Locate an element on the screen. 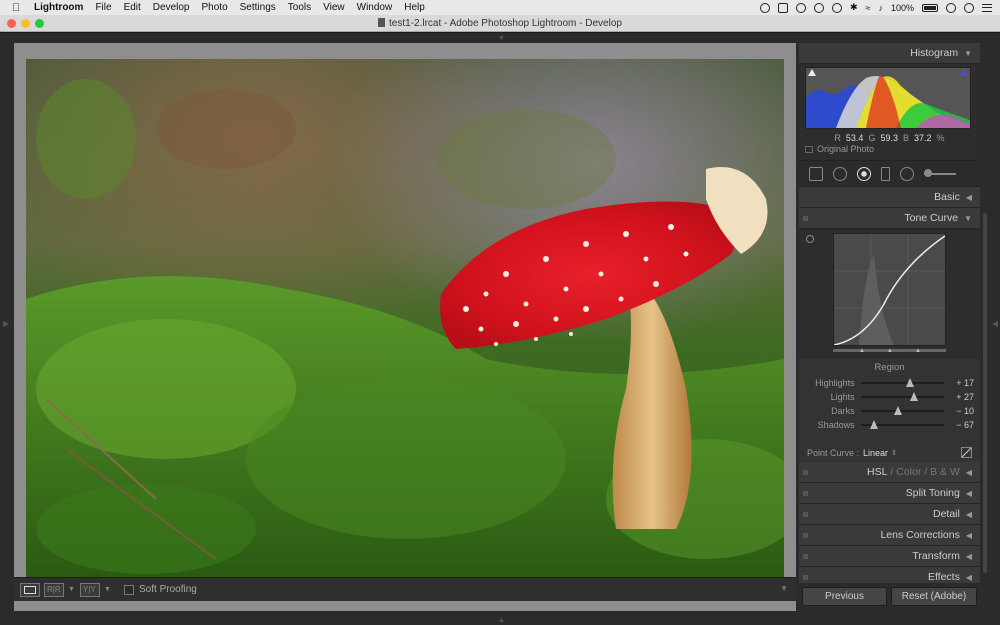 The height and width of the screenshot is (625, 1000). histogram-chart is located at coordinates (888, 101).